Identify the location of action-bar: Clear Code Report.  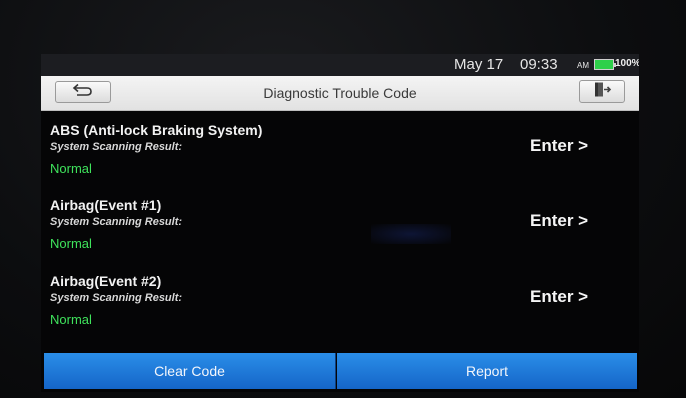
(341, 371).